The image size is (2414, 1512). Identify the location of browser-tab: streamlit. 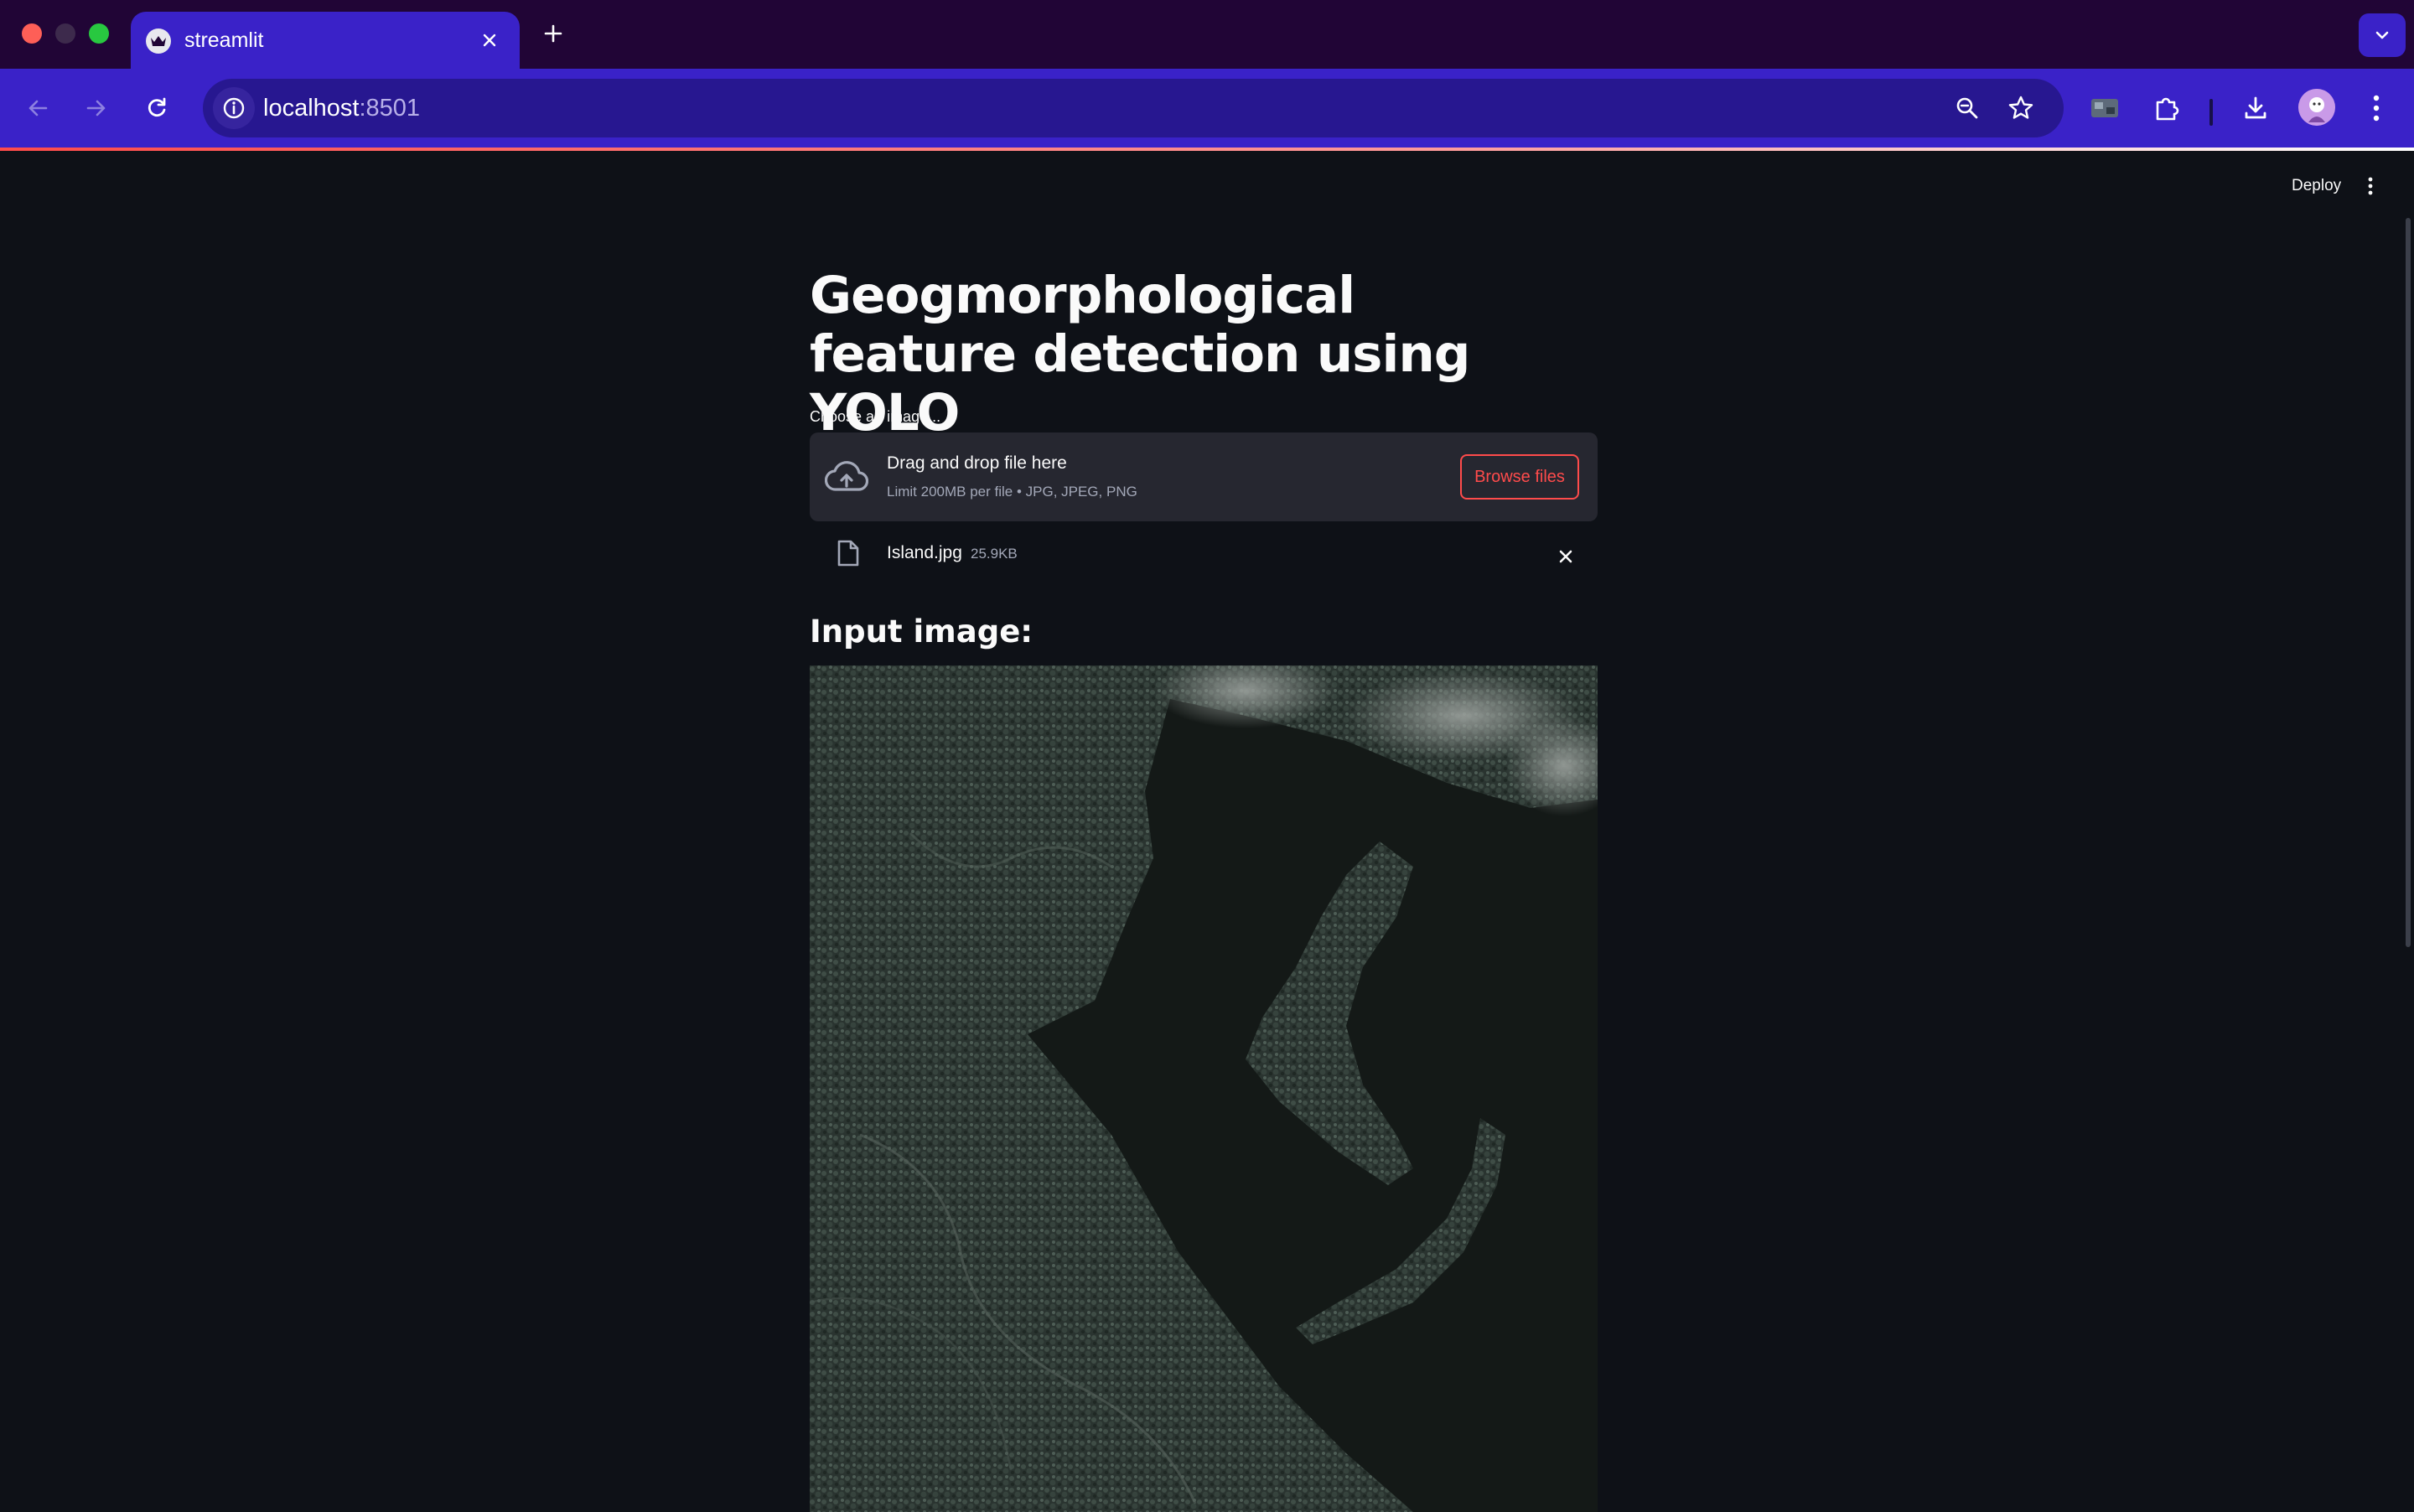
(325, 40).